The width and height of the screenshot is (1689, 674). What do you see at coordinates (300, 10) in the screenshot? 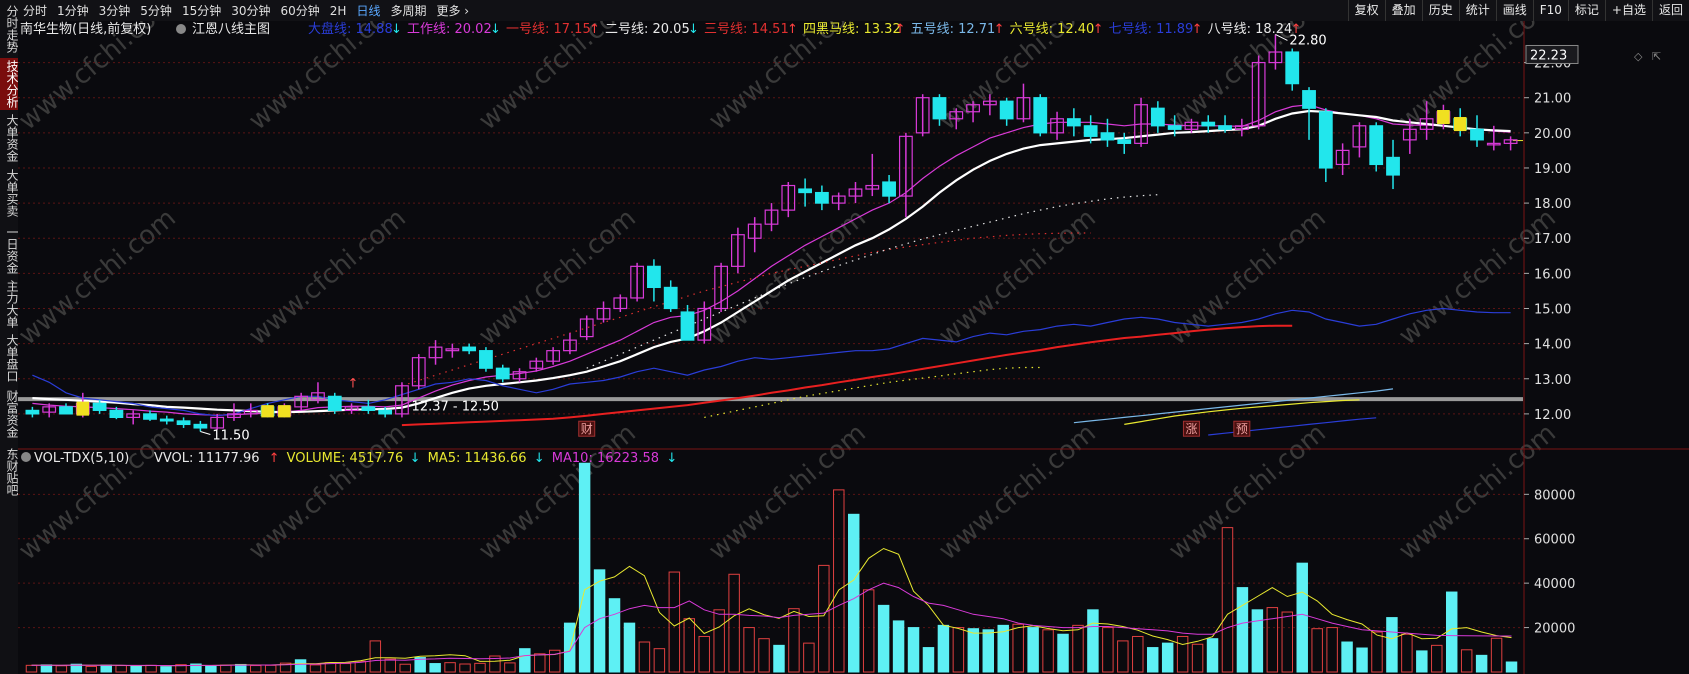
I see `period-tab: 60分钟` at bounding box center [300, 10].